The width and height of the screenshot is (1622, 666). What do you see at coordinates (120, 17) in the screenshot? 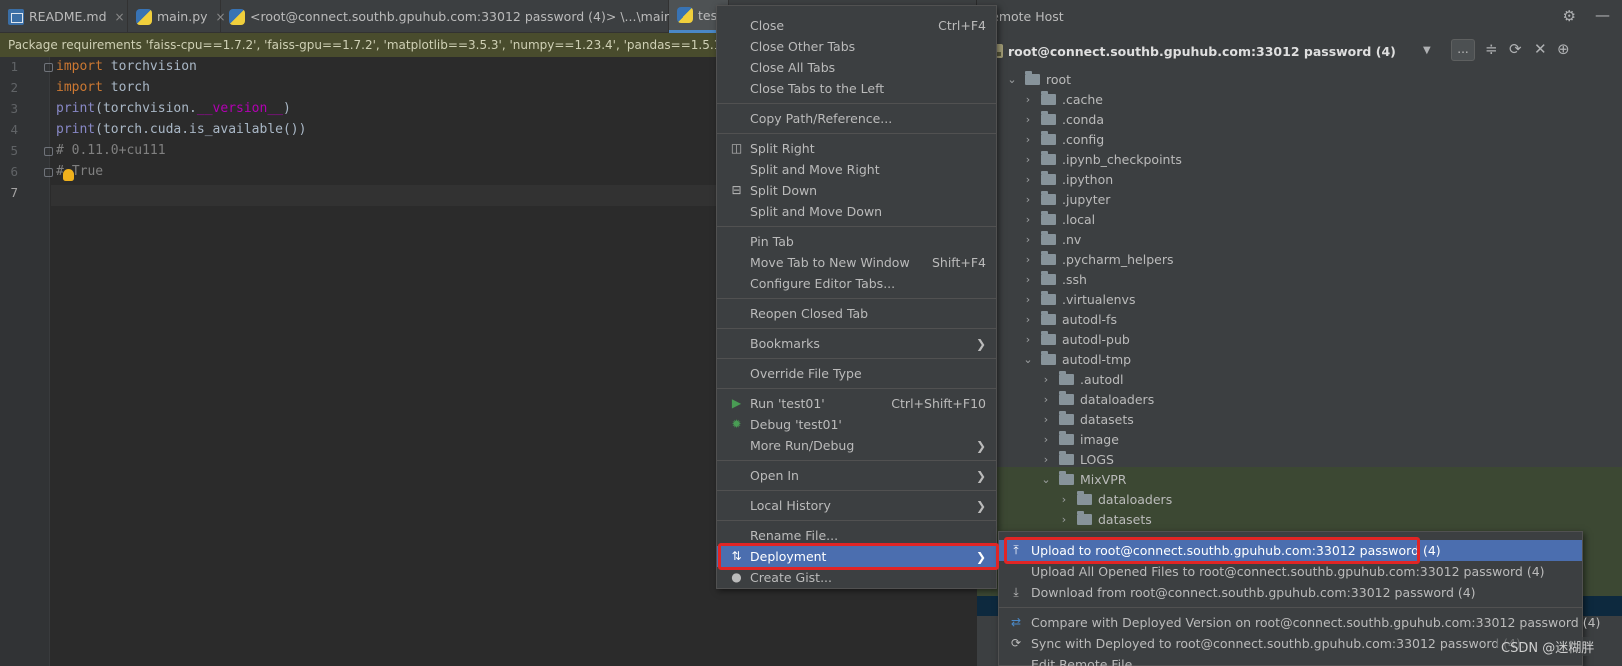
I see `close-icon: ×` at bounding box center [120, 17].